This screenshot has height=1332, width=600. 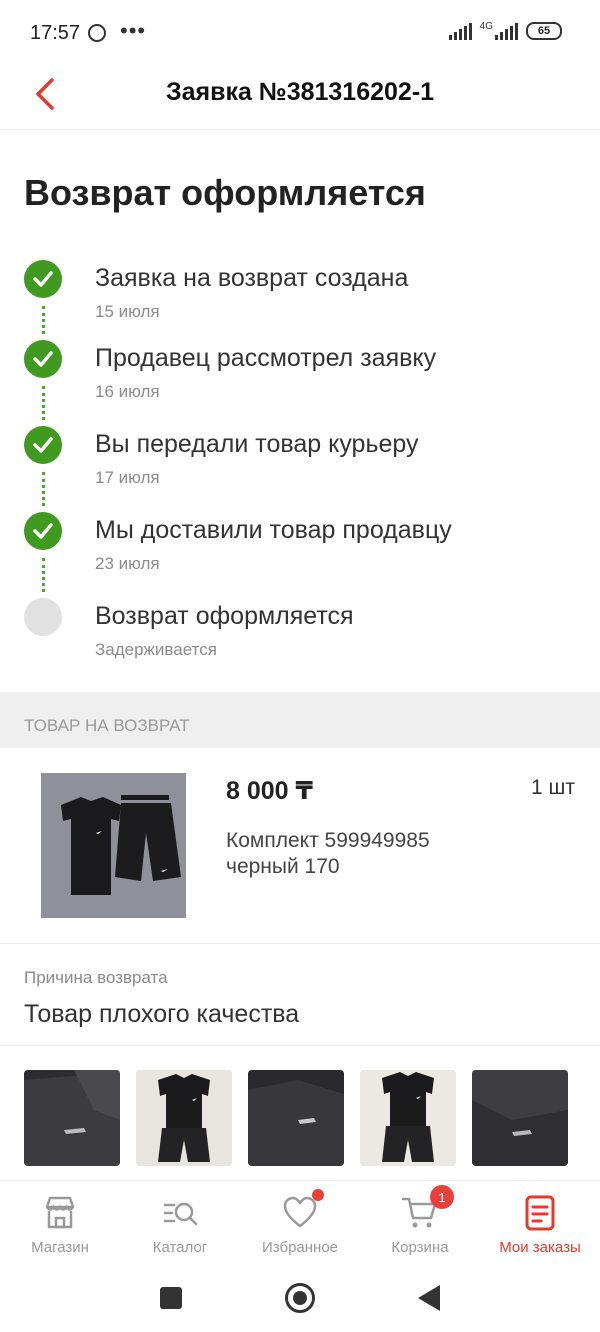 What do you see at coordinates (553, 787) in the screenshot?
I see `product-quantity: 1 шт` at bounding box center [553, 787].